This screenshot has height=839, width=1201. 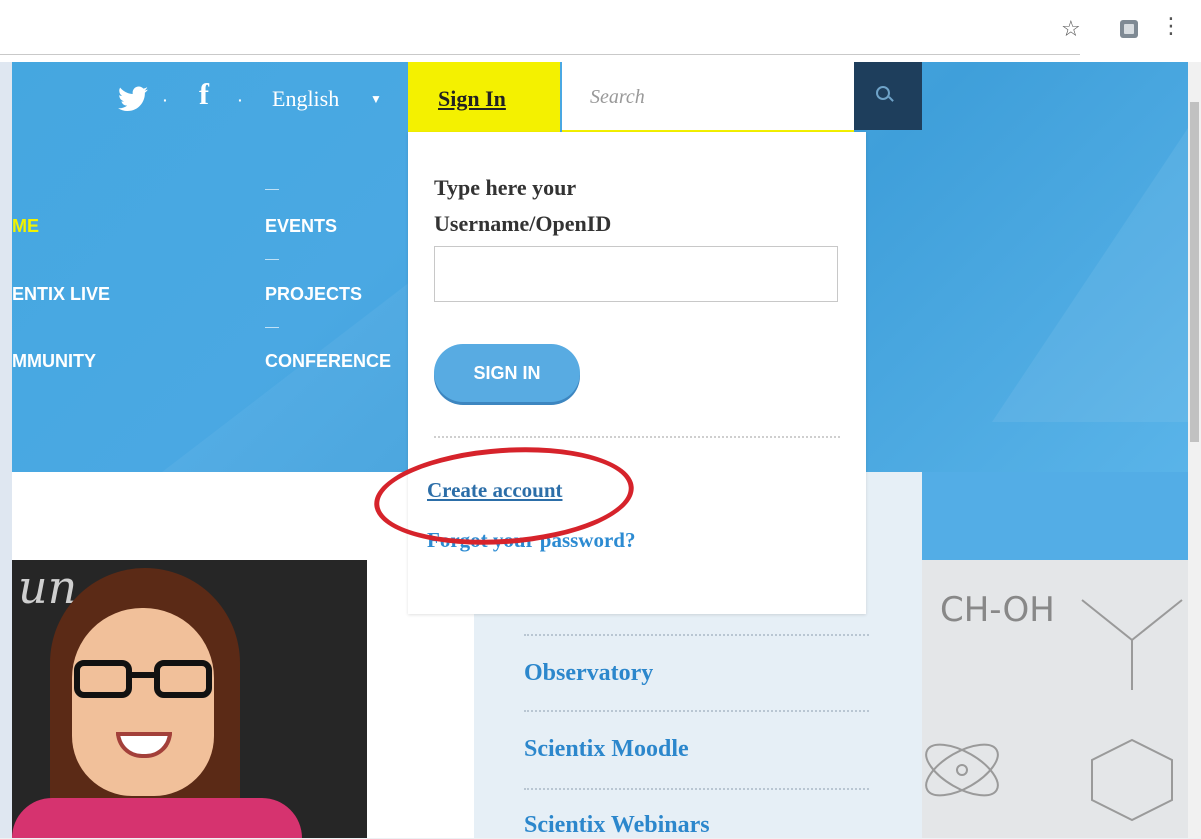 I want to click on hero-photo: un, so click(x=189, y=699).